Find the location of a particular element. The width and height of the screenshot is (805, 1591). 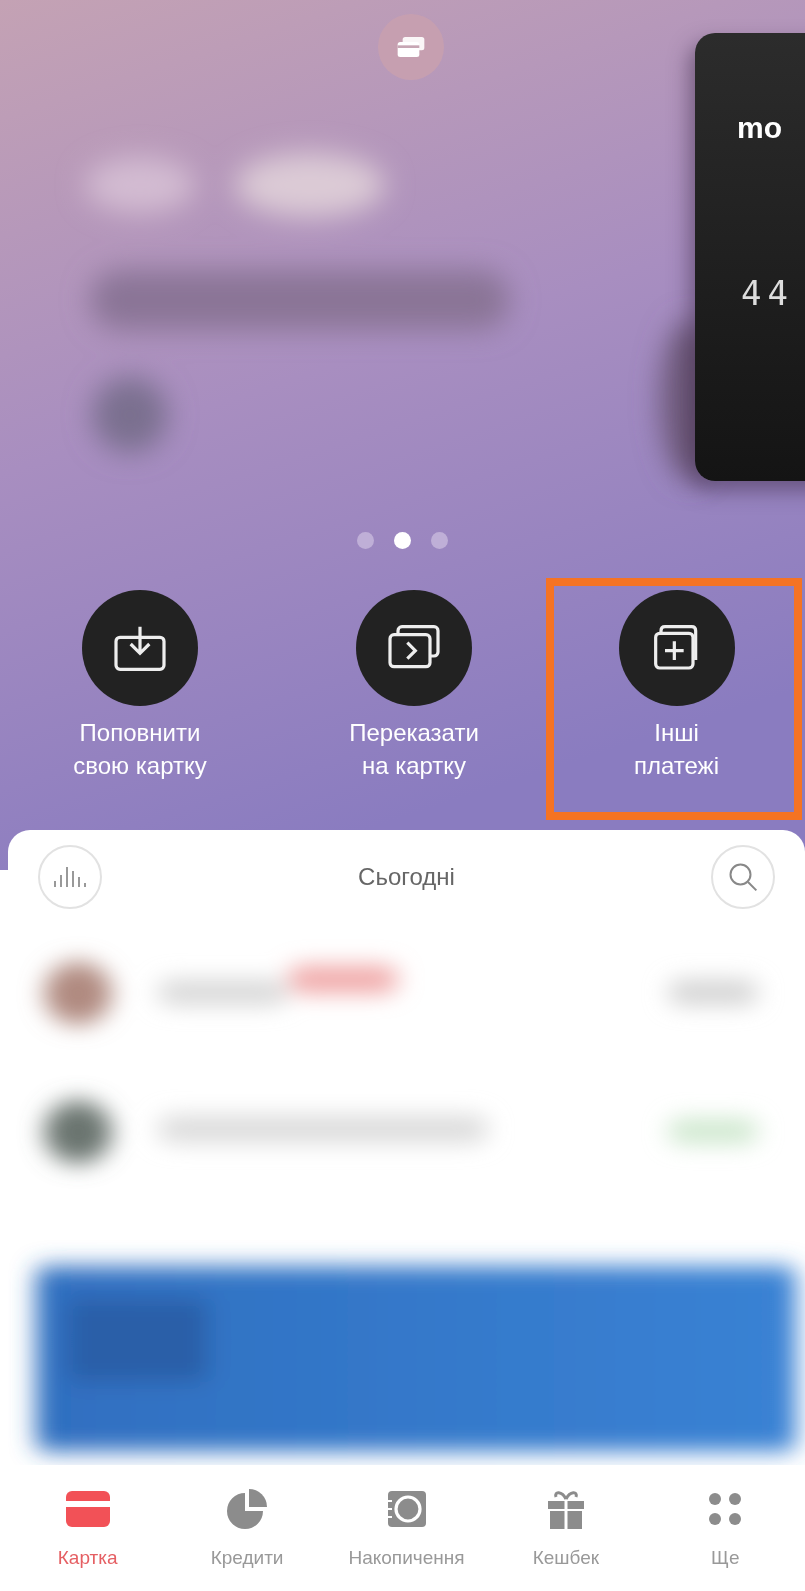

card-brand: mo is located at coordinates (759, 128).